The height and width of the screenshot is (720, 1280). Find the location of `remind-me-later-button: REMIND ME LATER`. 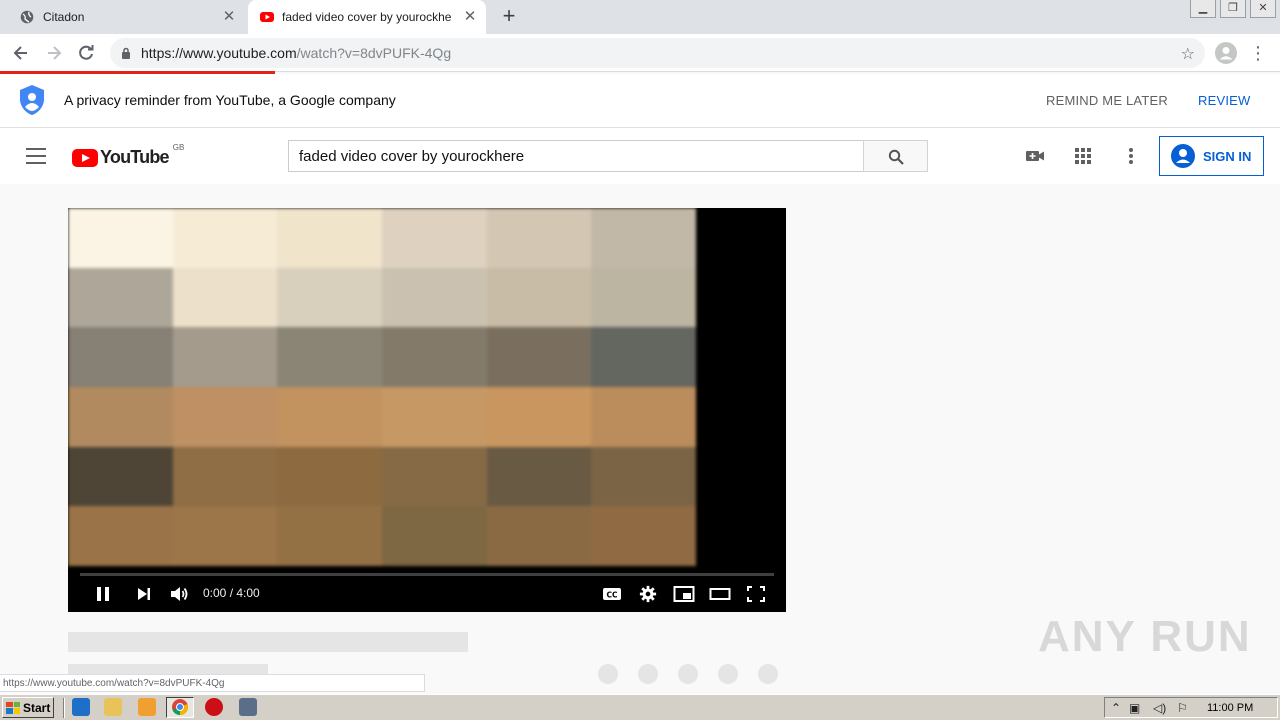

remind-me-later-button: REMIND ME LATER is located at coordinates (1107, 100).